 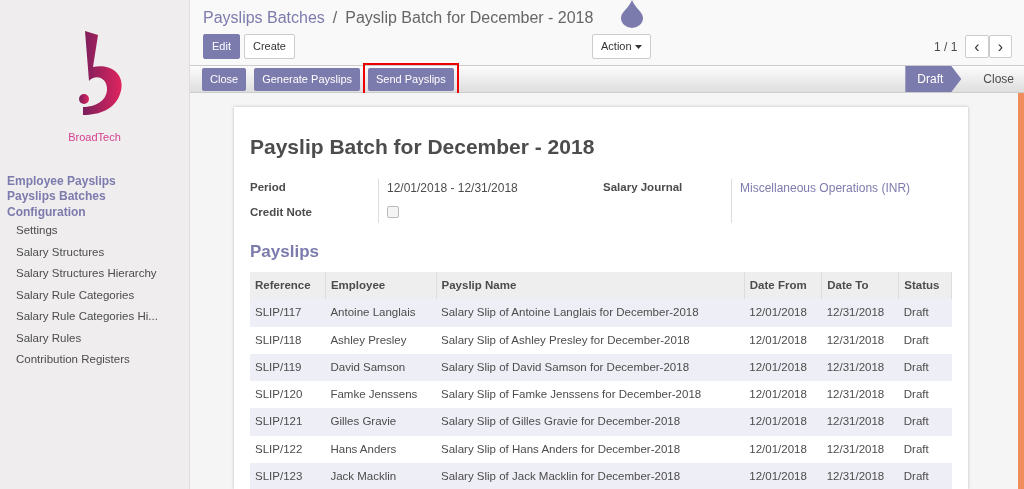 What do you see at coordinates (590, 395) in the screenshot?
I see `table-cell: Salary Slip of Famke Jenssens for December-2018` at bounding box center [590, 395].